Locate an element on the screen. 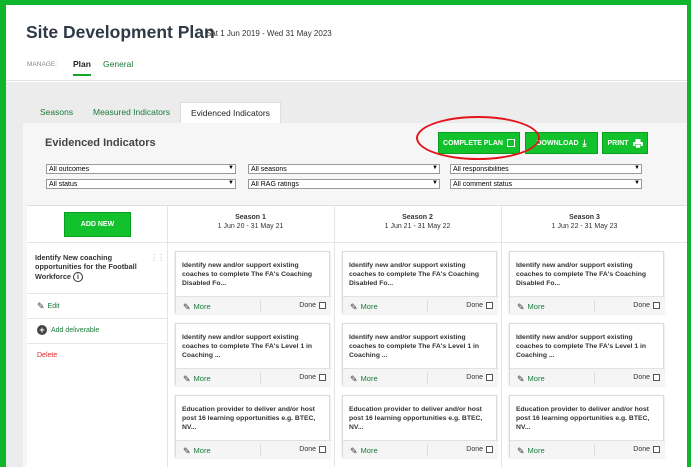 The width and height of the screenshot is (691, 467). filter-rag-ratings: All RAG ratings is located at coordinates (344, 184).